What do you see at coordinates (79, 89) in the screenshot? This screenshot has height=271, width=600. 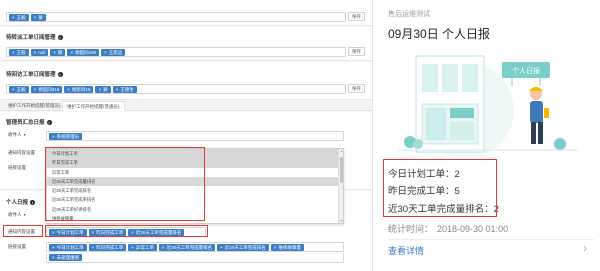 I see `tag: × 杨思同16` at bounding box center [79, 89].